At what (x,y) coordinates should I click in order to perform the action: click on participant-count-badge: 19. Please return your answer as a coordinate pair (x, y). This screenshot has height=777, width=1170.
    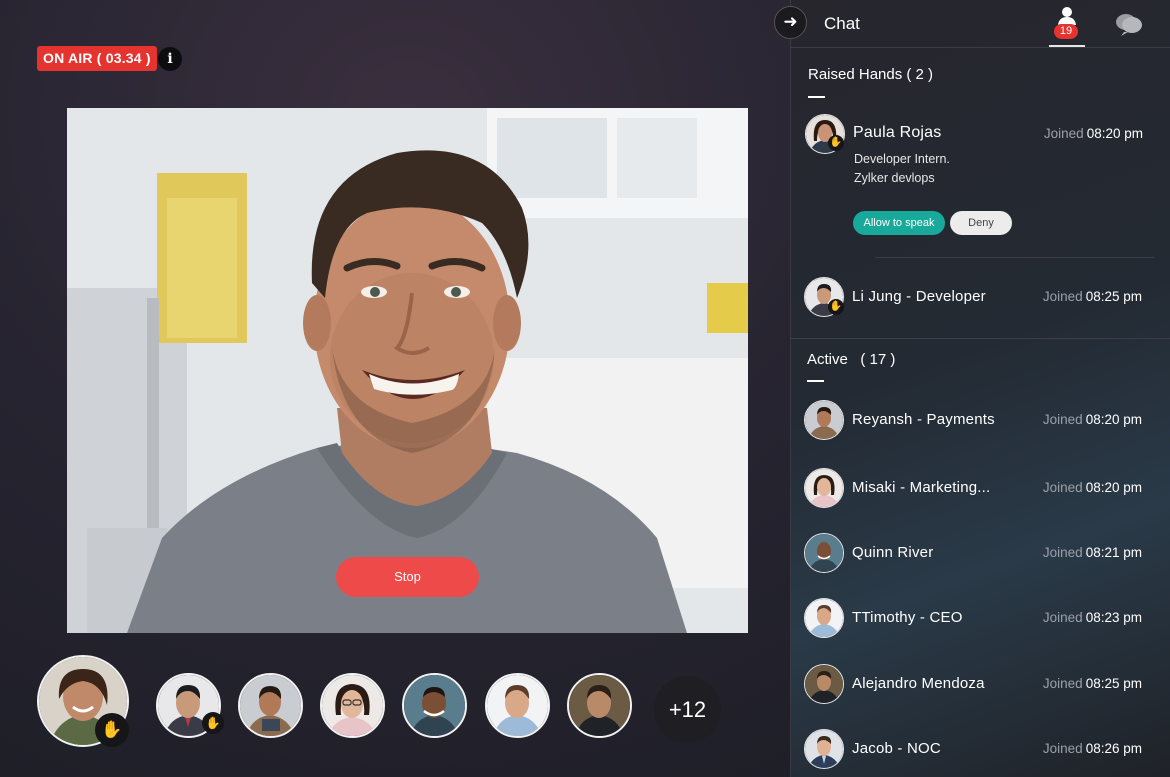
    Looking at the image, I should click on (1066, 31).